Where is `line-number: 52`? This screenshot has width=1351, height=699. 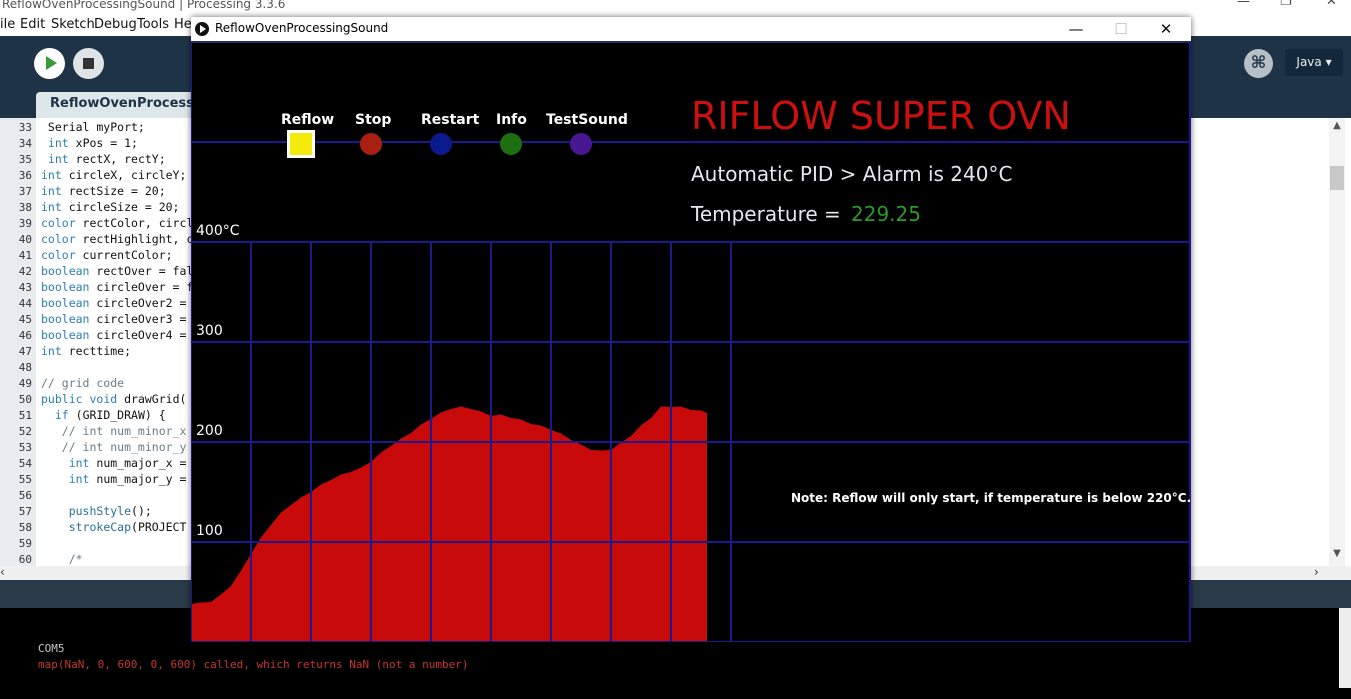
line-number: 52 is located at coordinates (25, 431).